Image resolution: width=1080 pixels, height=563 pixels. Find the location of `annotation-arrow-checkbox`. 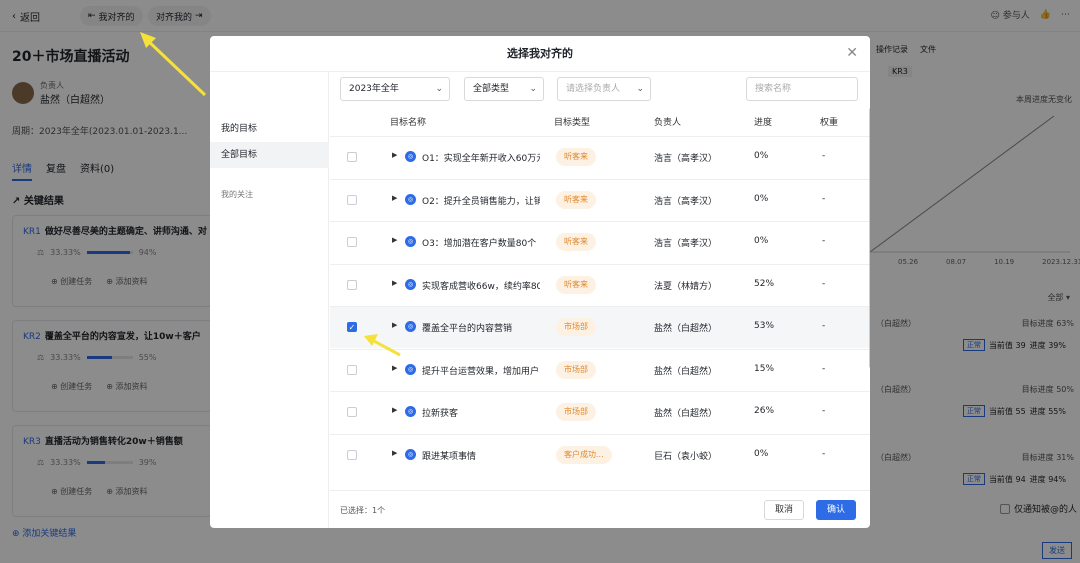

annotation-arrow-checkbox is located at coordinates (382, 345).